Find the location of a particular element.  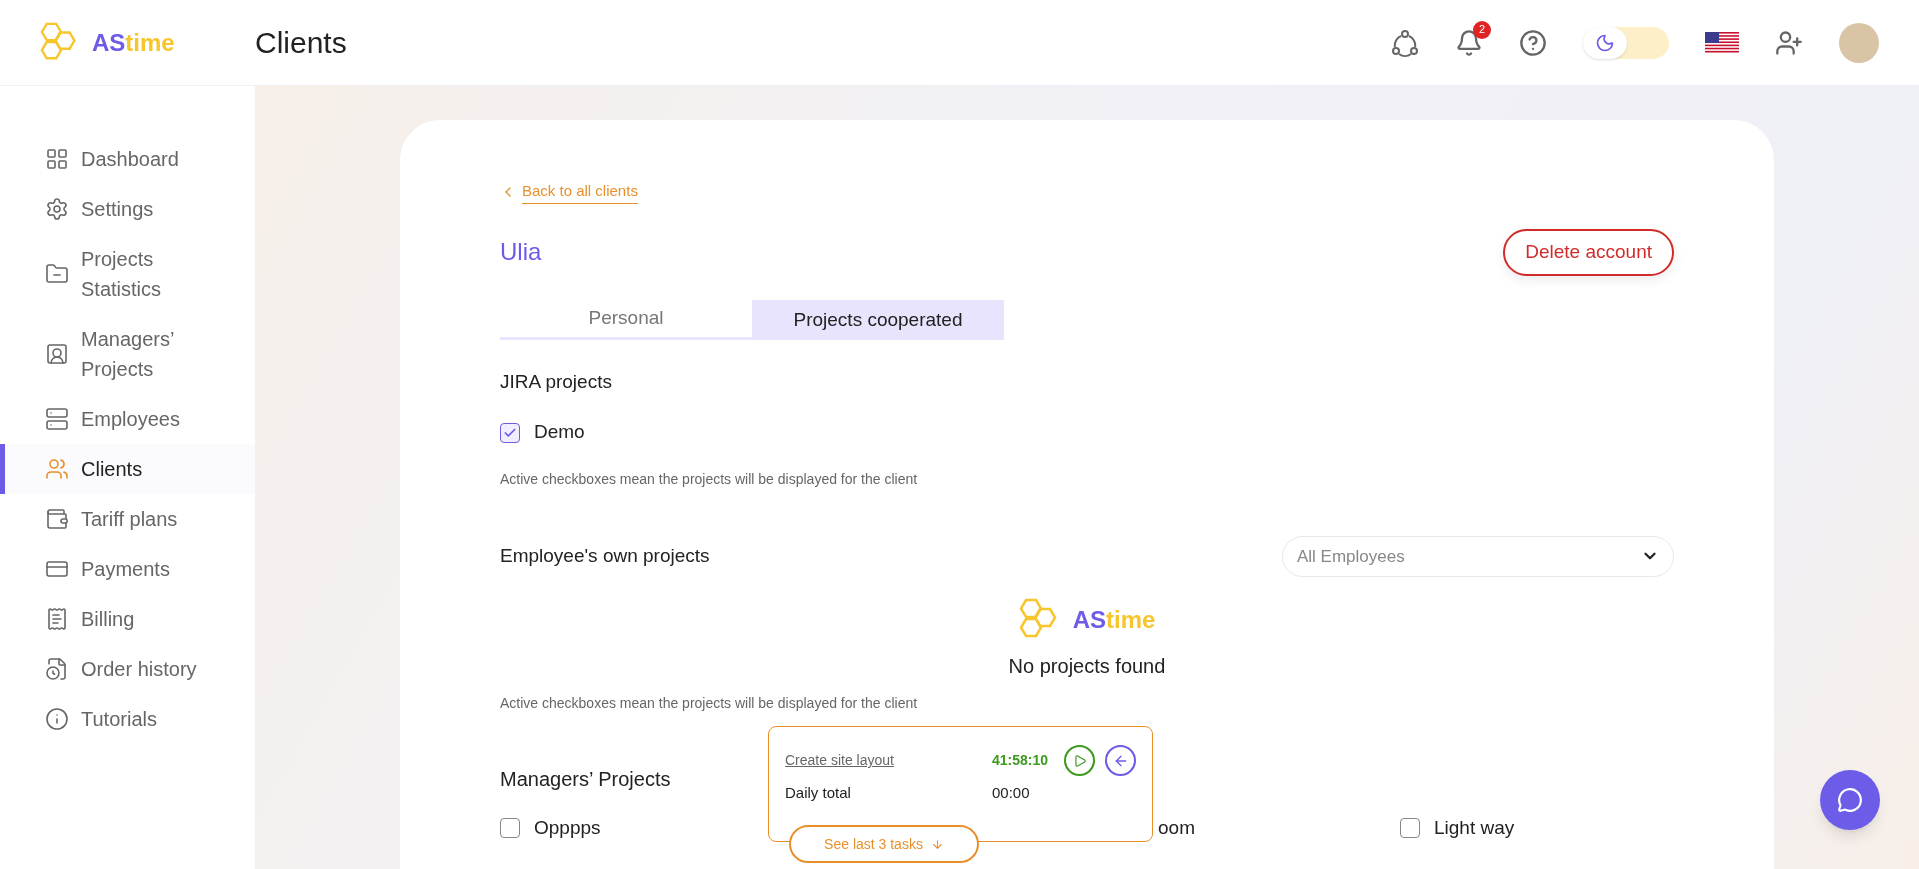

play-icon is located at coordinates (1079, 760).